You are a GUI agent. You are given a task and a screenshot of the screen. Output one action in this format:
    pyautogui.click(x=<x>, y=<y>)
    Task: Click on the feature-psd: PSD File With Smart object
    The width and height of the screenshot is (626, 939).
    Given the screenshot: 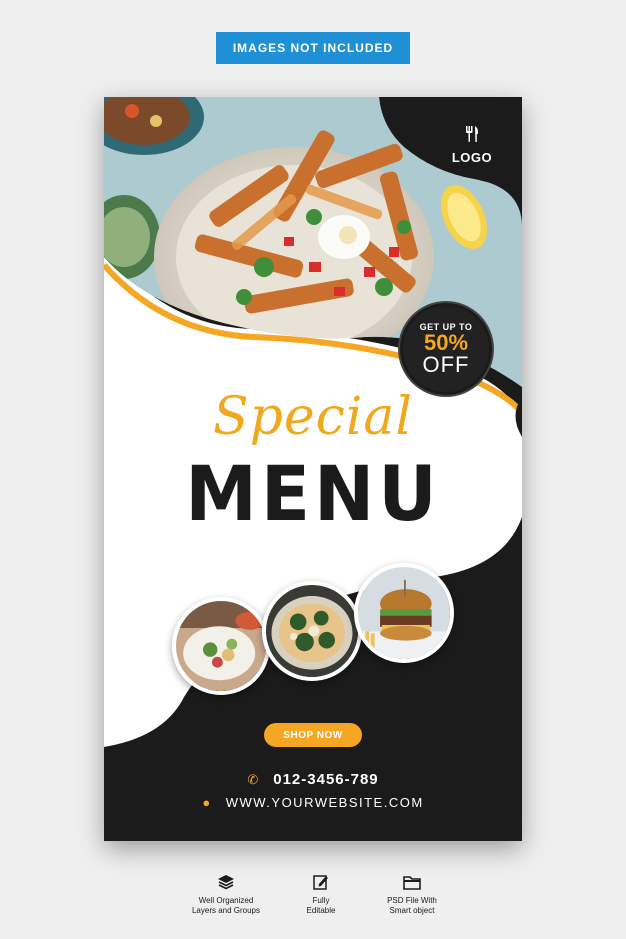 What is the action you would take?
    pyautogui.click(x=412, y=894)
    